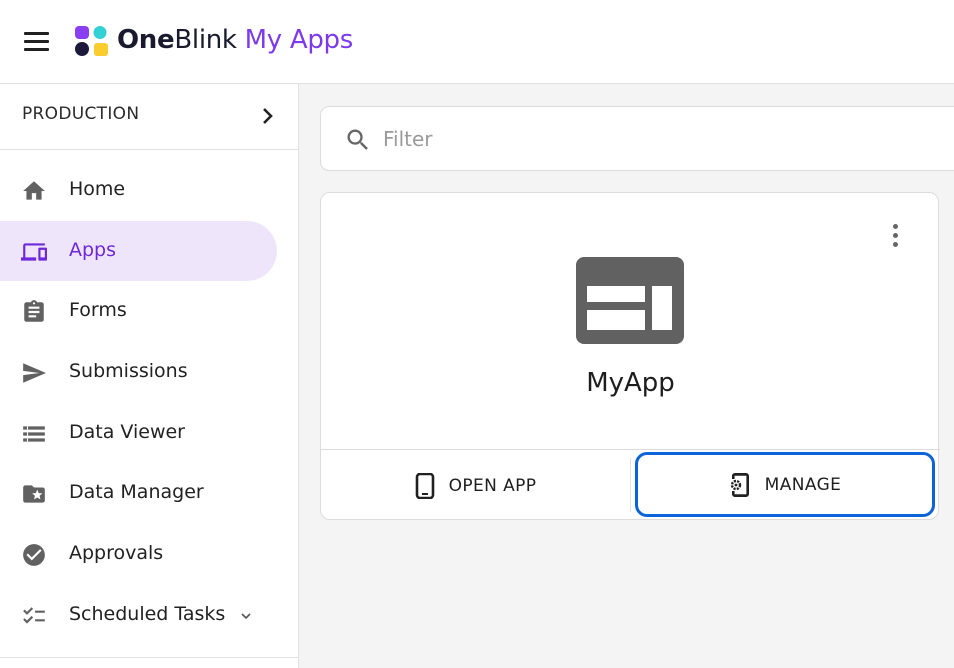 The width and height of the screenshot is (954, 668). I want to click on filter-bar, so click(637, 138).